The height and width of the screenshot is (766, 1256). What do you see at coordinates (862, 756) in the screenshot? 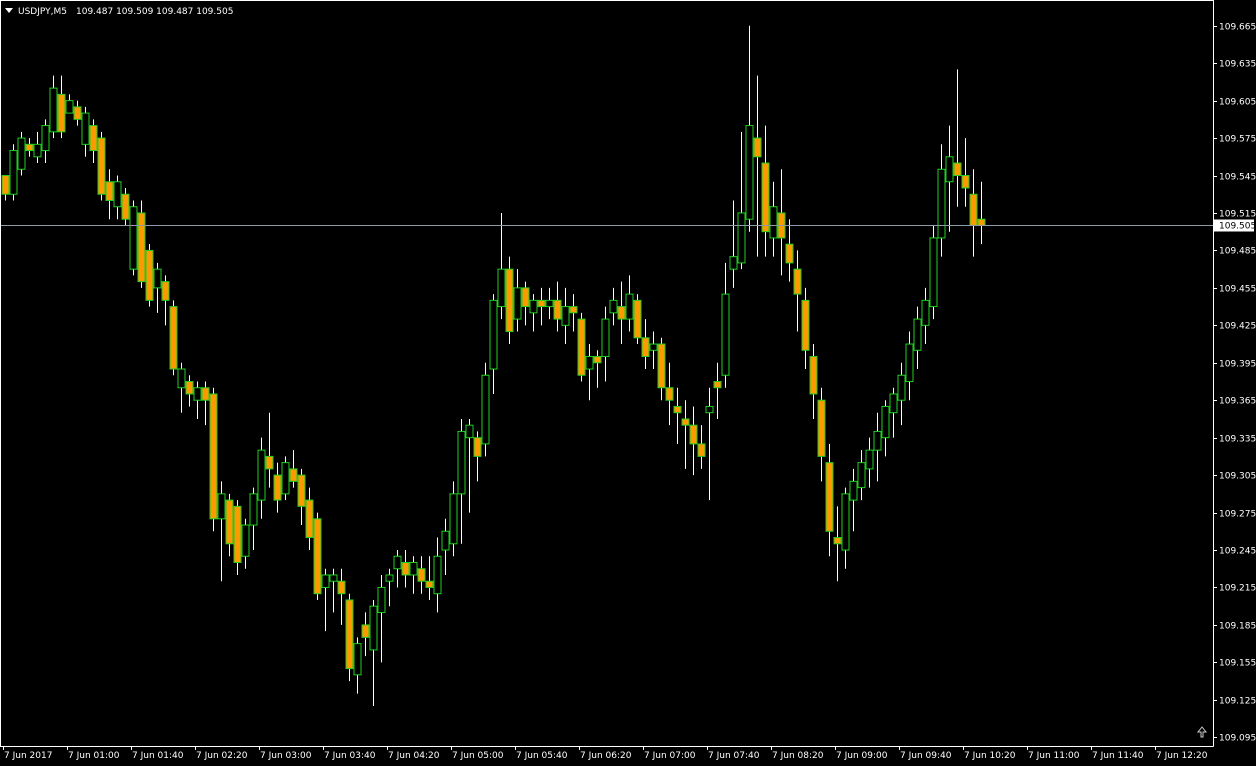
I see `time-tick-label: 7 Jun 09:00` at bounding box center [862, 756].